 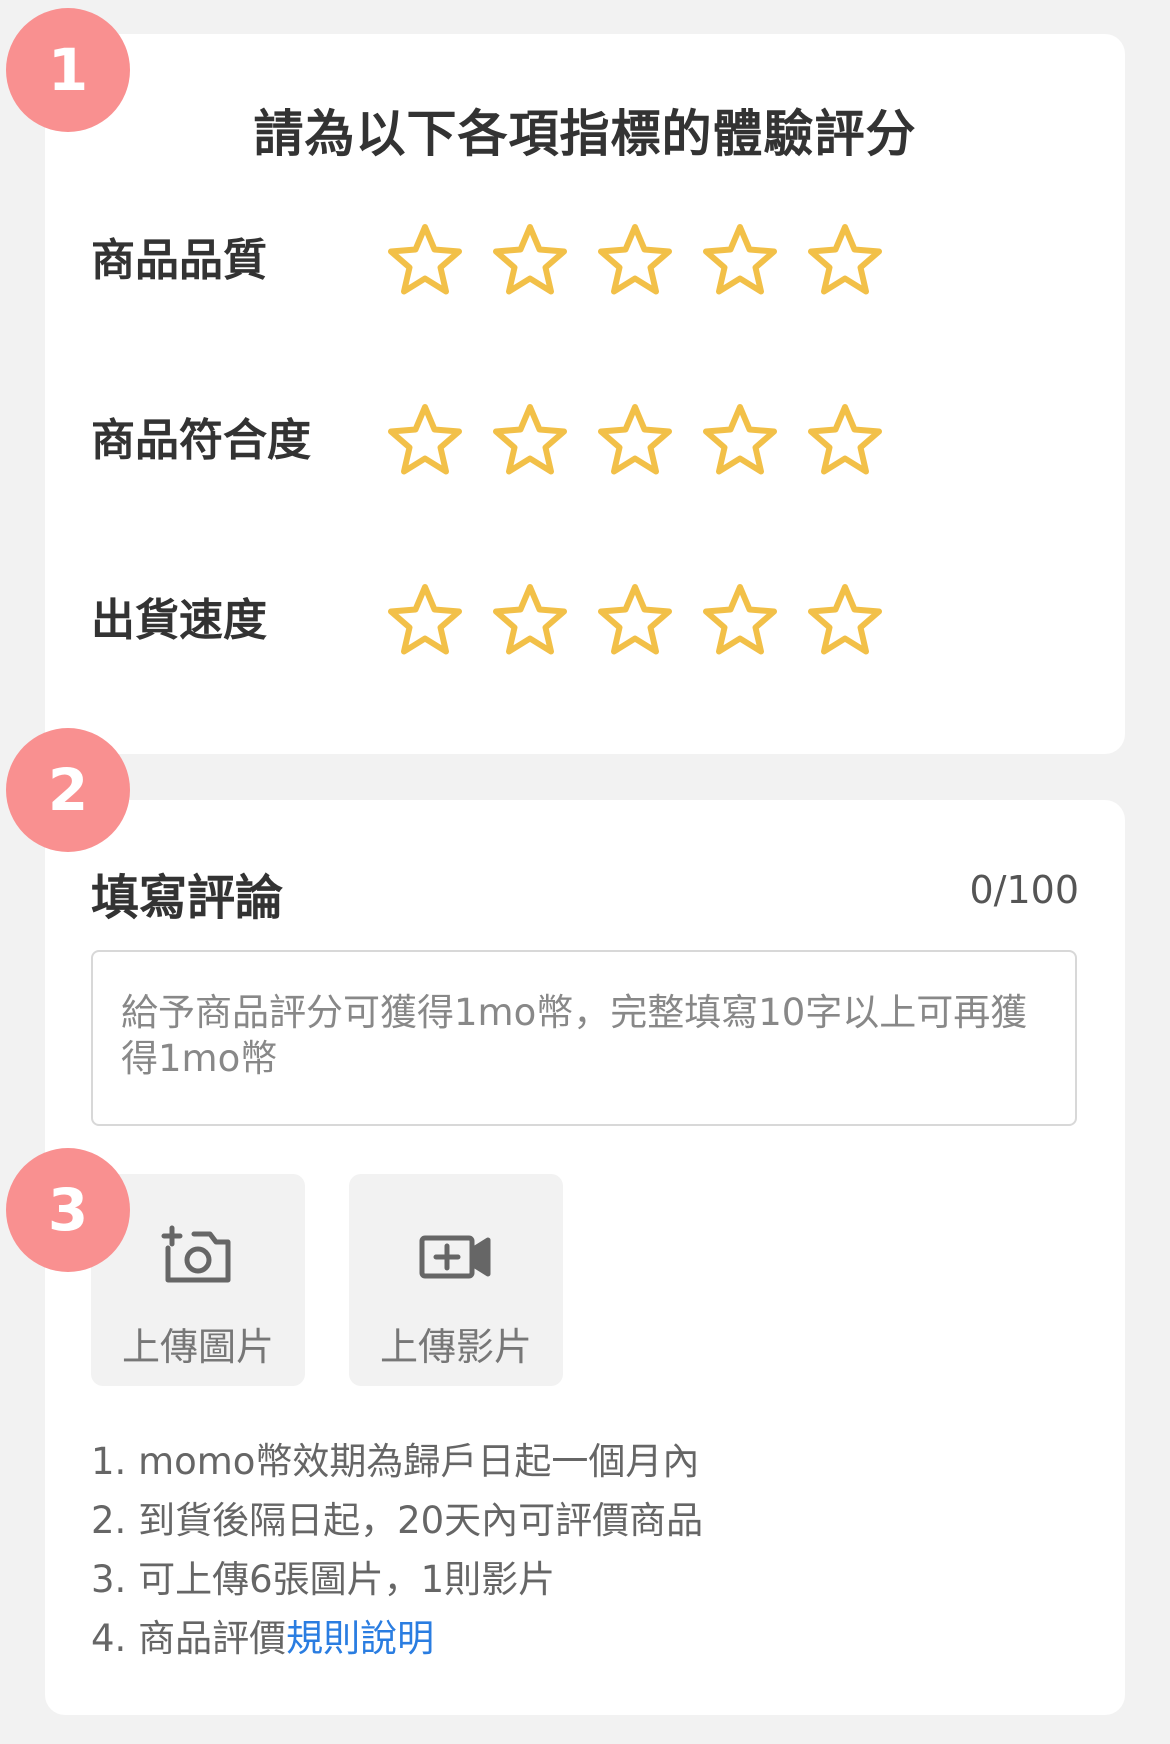 I want to click on upload-photo-label: 上傳圖片, so click(x=197, y=1347).